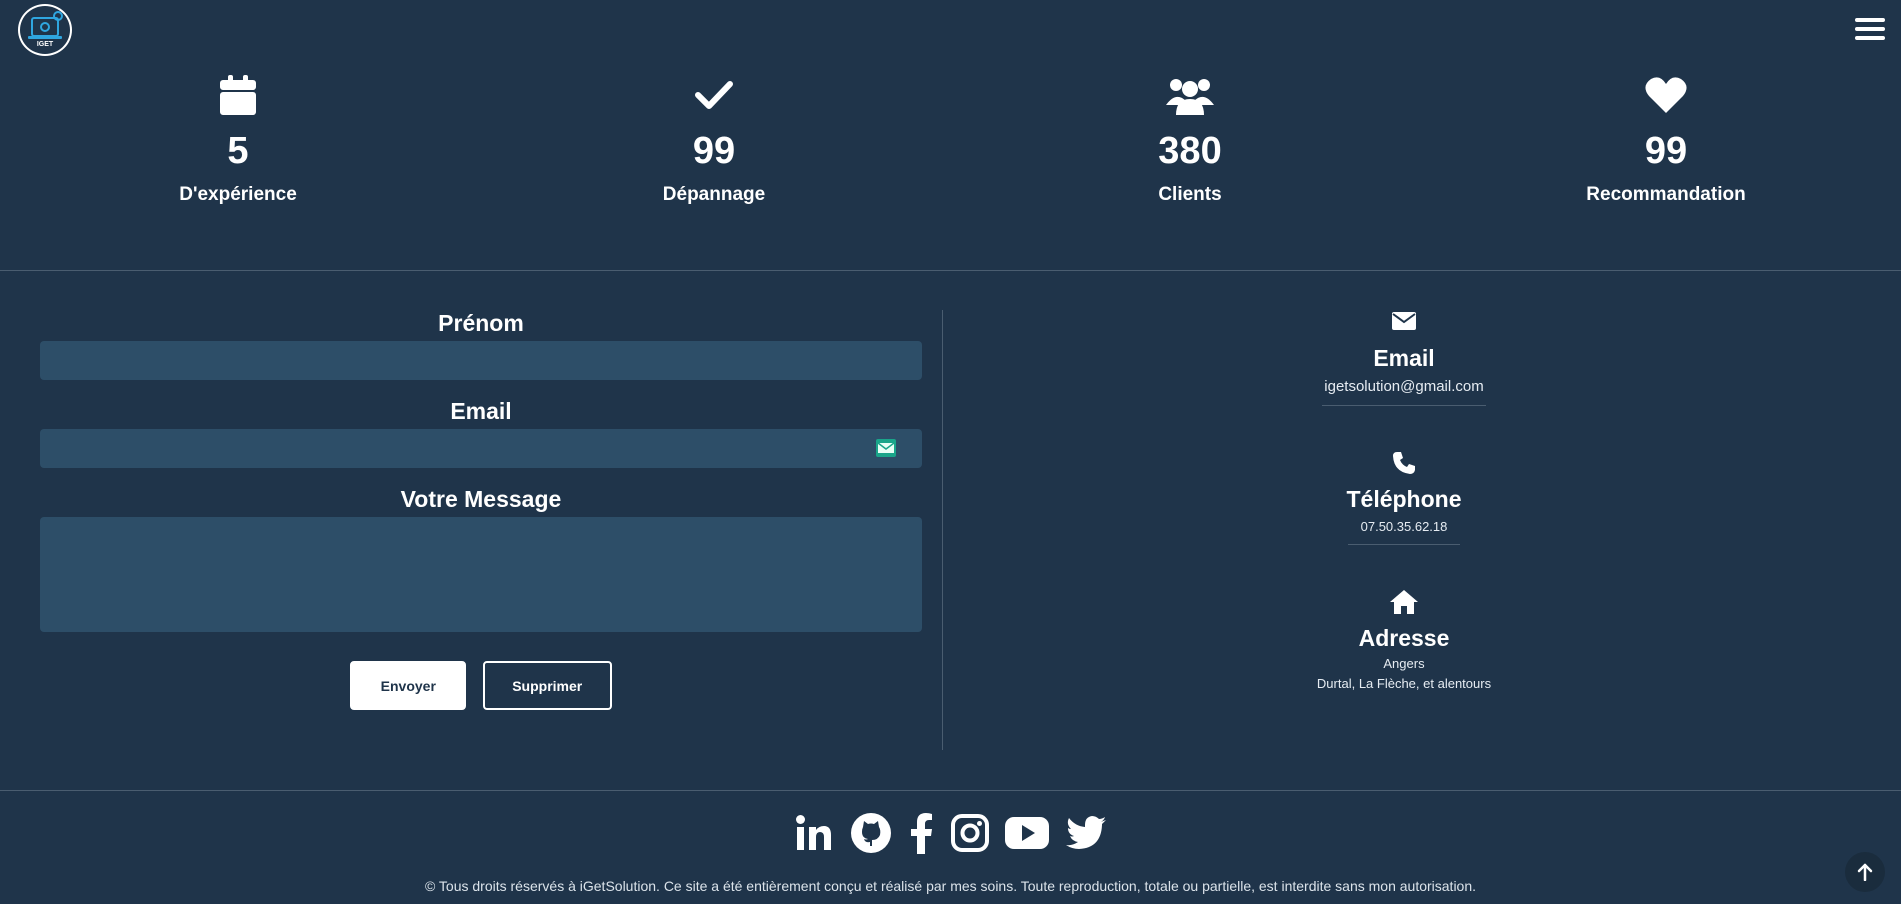  What do you see at coordinates (481, 499) in the screenshot?
I see `message-label: Votre Message` at bounding box center [481, 499].